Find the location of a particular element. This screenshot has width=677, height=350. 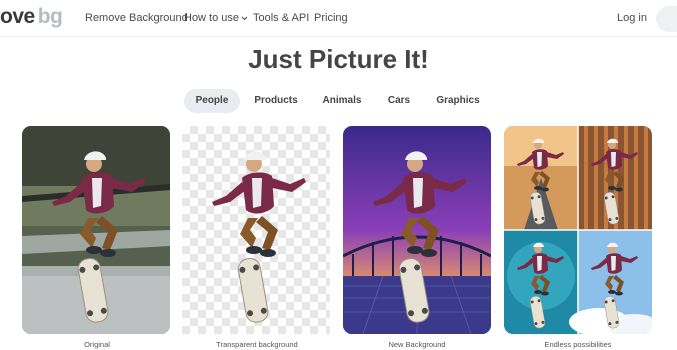

nav-how-to-use-label: How to use is located at coordinates (212, 18).